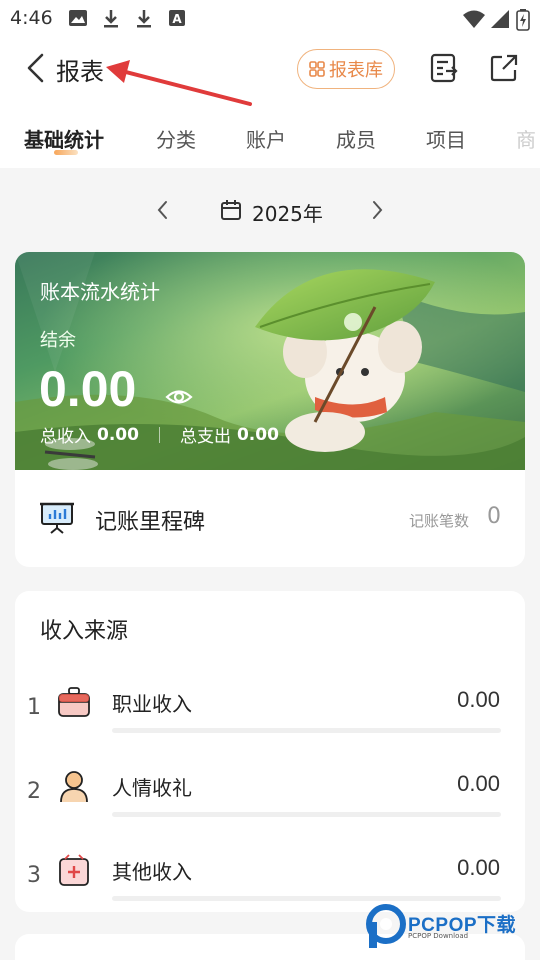  What do you see at coordinates (118, 434) in the screenshot?
I see `total-income-value: 0.00` at bounding box center [118, 434].